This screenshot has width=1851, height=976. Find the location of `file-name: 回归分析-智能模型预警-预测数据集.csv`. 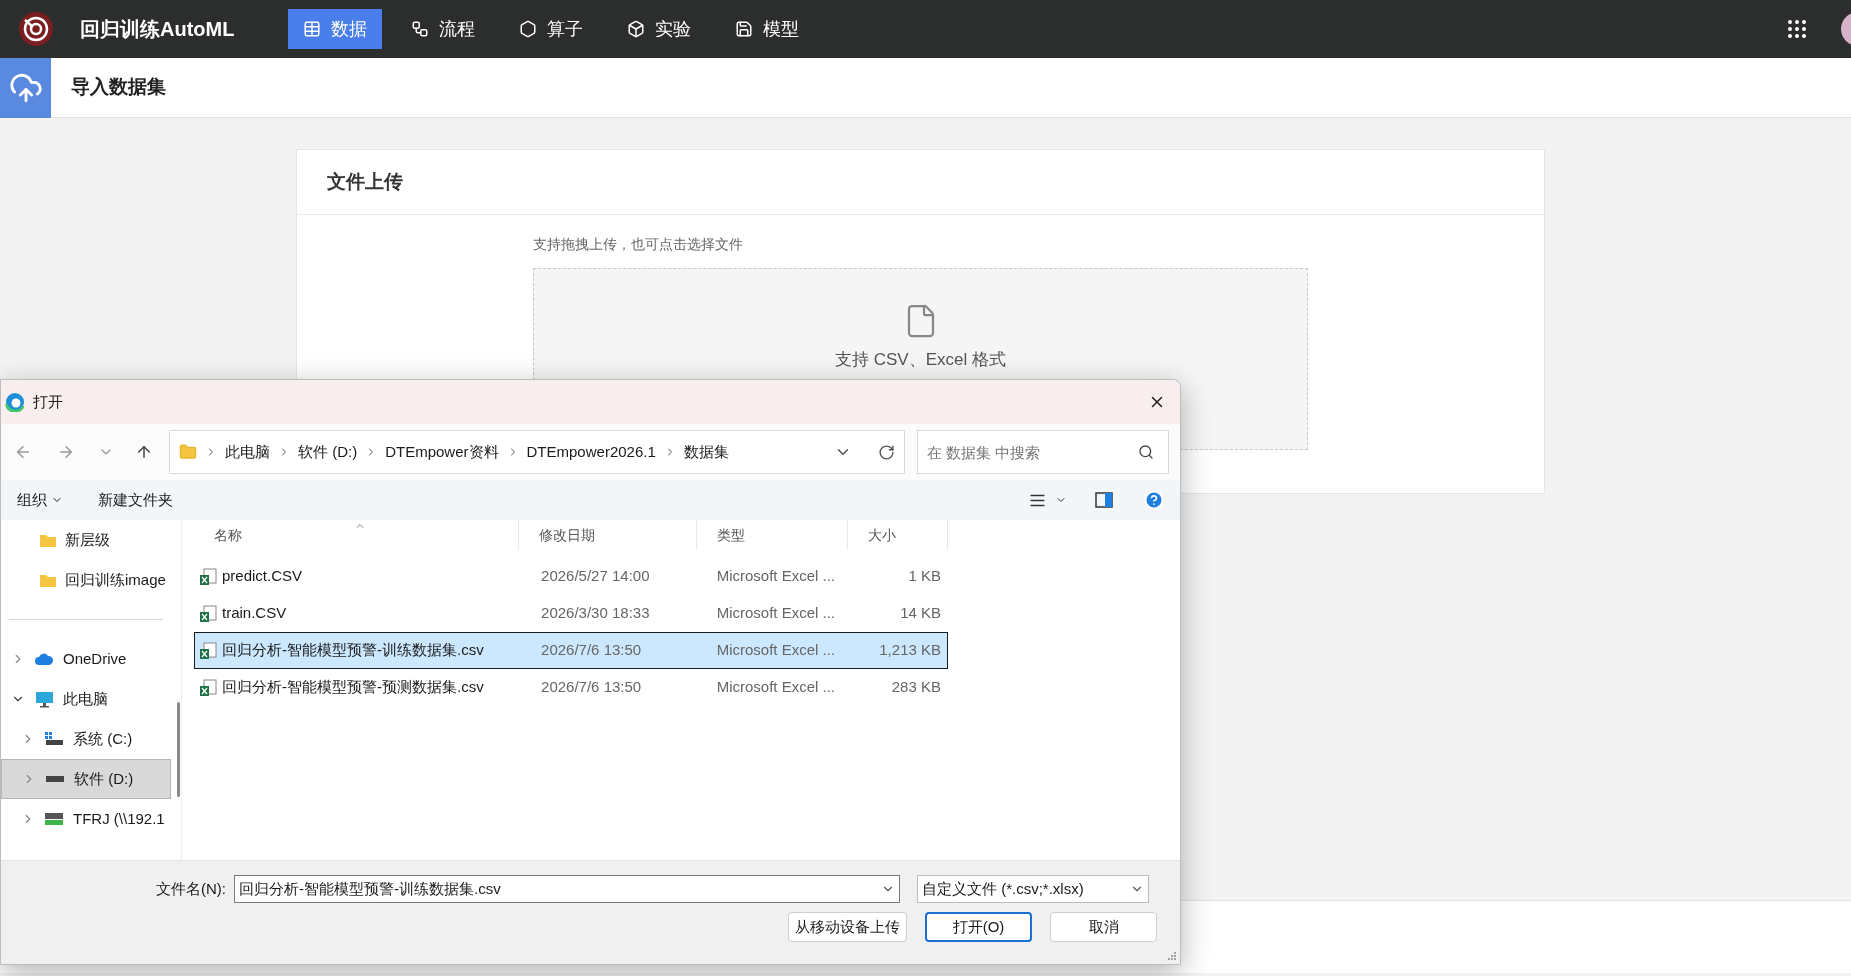

file-name: 回归分析-智能模型预警-预测数据集.csv is located at coordinates (353, 687).